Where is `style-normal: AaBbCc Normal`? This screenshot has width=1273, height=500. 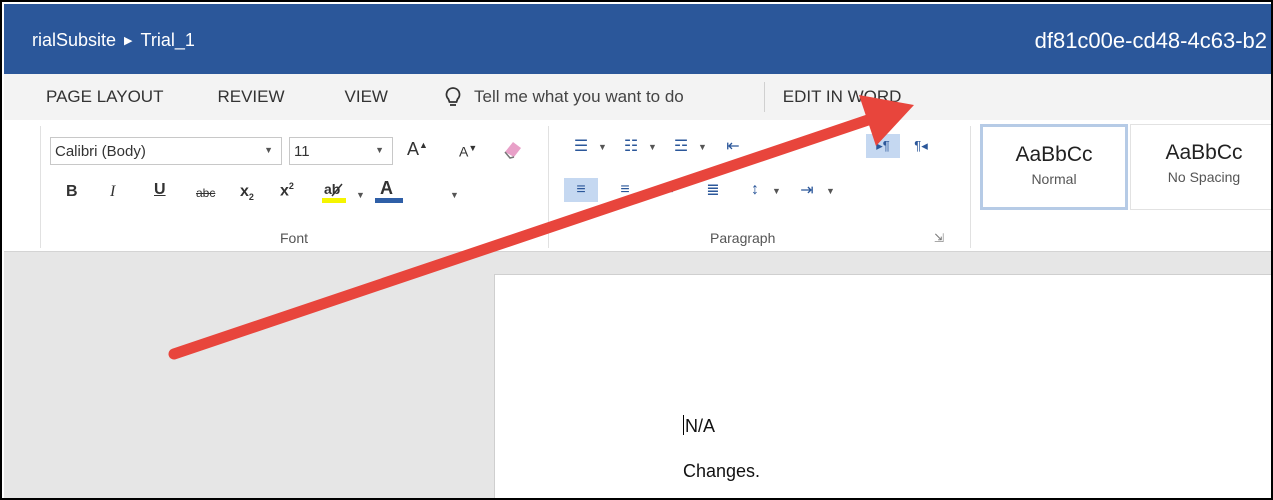 style-normal: AaBbCc Normal is located at coordinates (1054, 167).